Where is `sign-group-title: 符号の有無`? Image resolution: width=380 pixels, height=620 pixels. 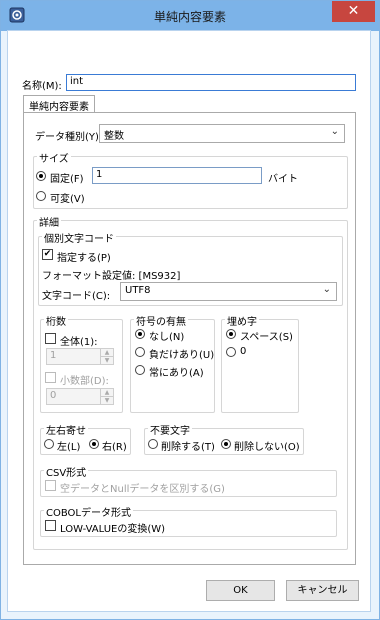
sign-group-title: 符号の有無 is located at coordinates (161, 320).